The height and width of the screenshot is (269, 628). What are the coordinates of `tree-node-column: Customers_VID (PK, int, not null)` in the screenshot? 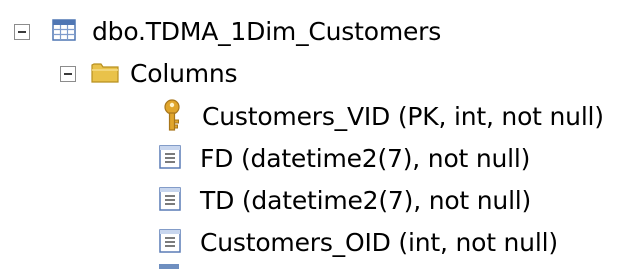 It's located at (380, 117).